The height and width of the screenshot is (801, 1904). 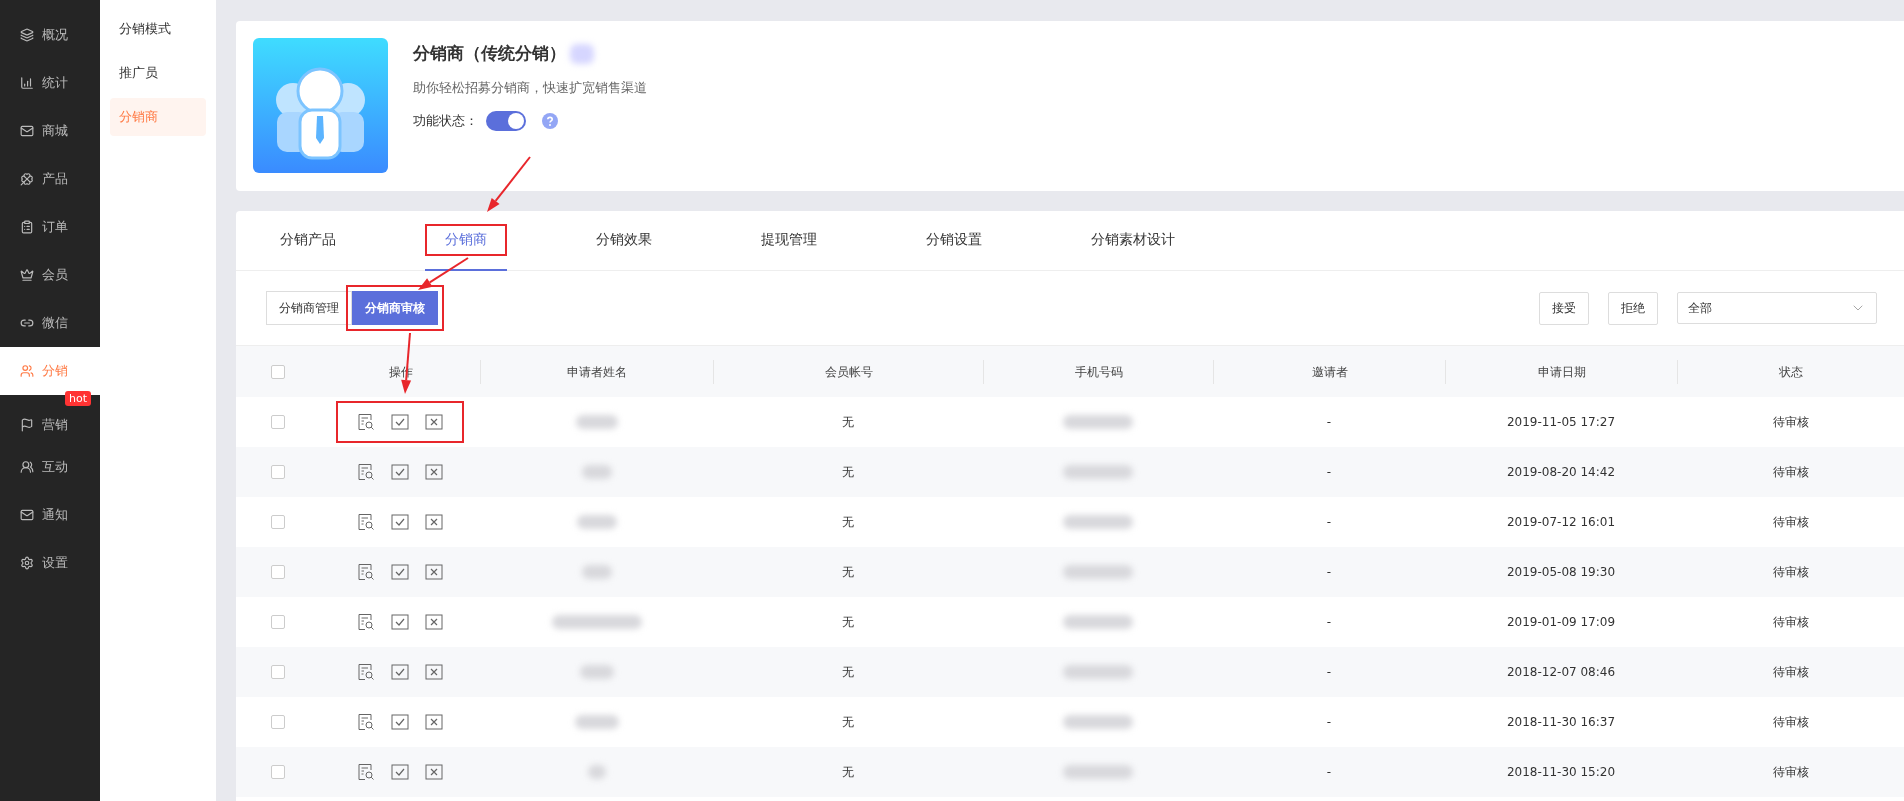 I want to click on nav-label: 概况, so click(x=55, y=35).